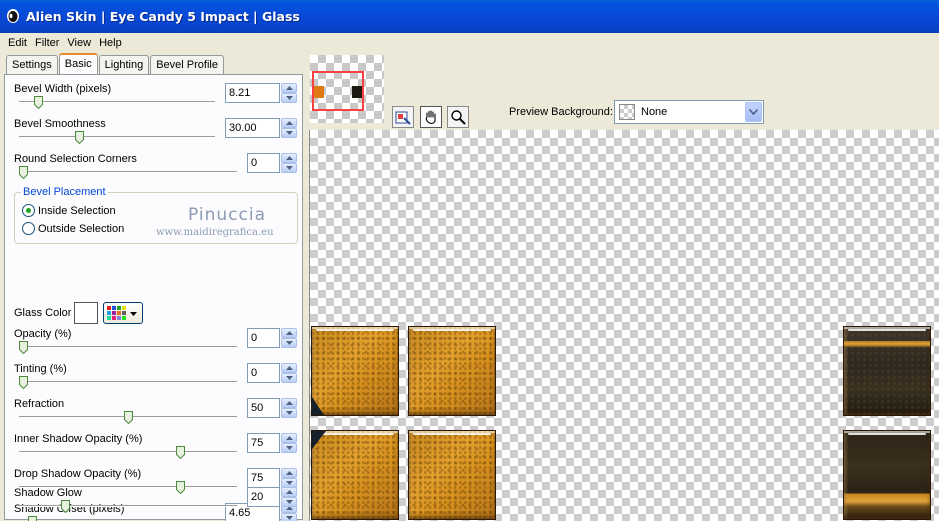  I want to click on menu-help: Help, so click(110, 43).